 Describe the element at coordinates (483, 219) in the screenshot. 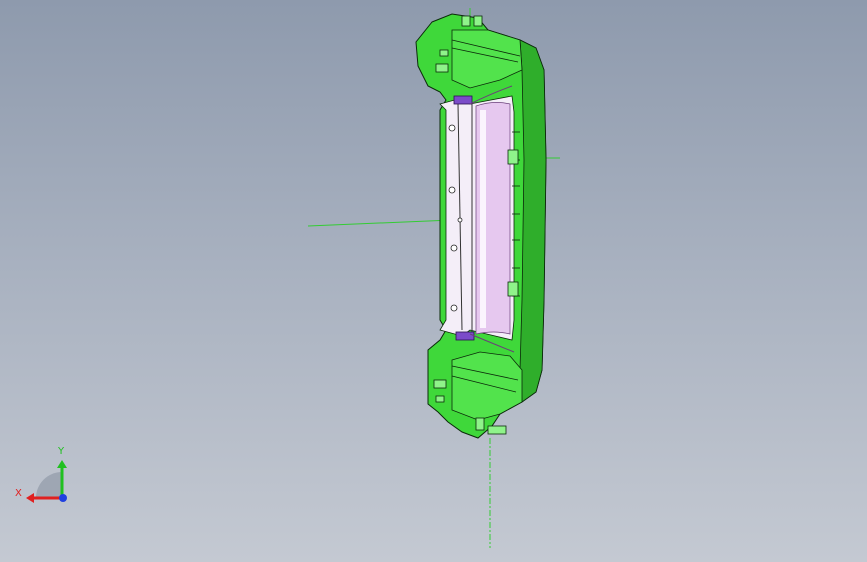

I see `inner-cylinder-highlight` at that location.